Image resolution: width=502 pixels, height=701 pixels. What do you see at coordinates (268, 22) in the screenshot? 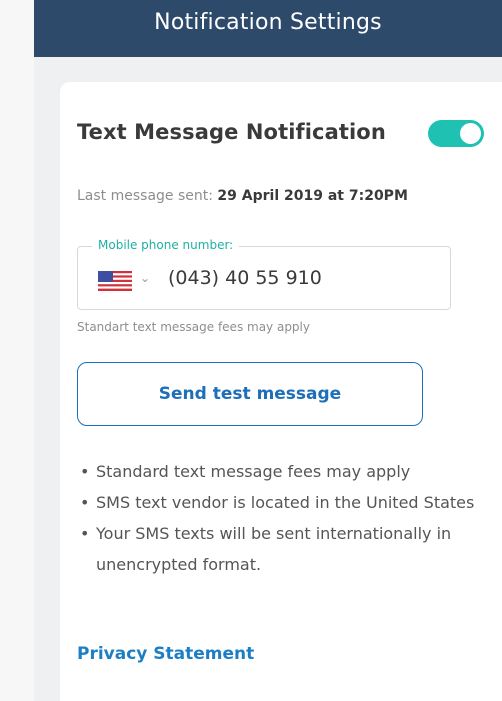
I see `panel-title: Notification Settings` at bounding box center [268, 22].